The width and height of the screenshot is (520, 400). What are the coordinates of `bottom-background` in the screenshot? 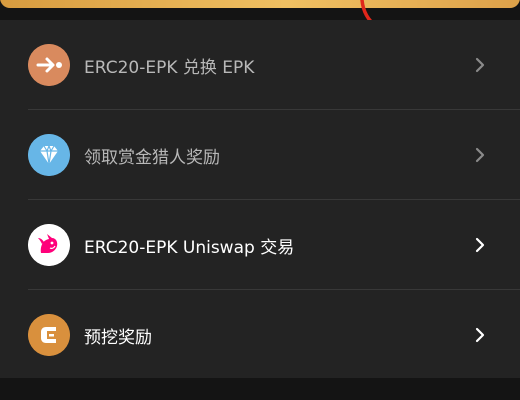 It's located at (260, 389).